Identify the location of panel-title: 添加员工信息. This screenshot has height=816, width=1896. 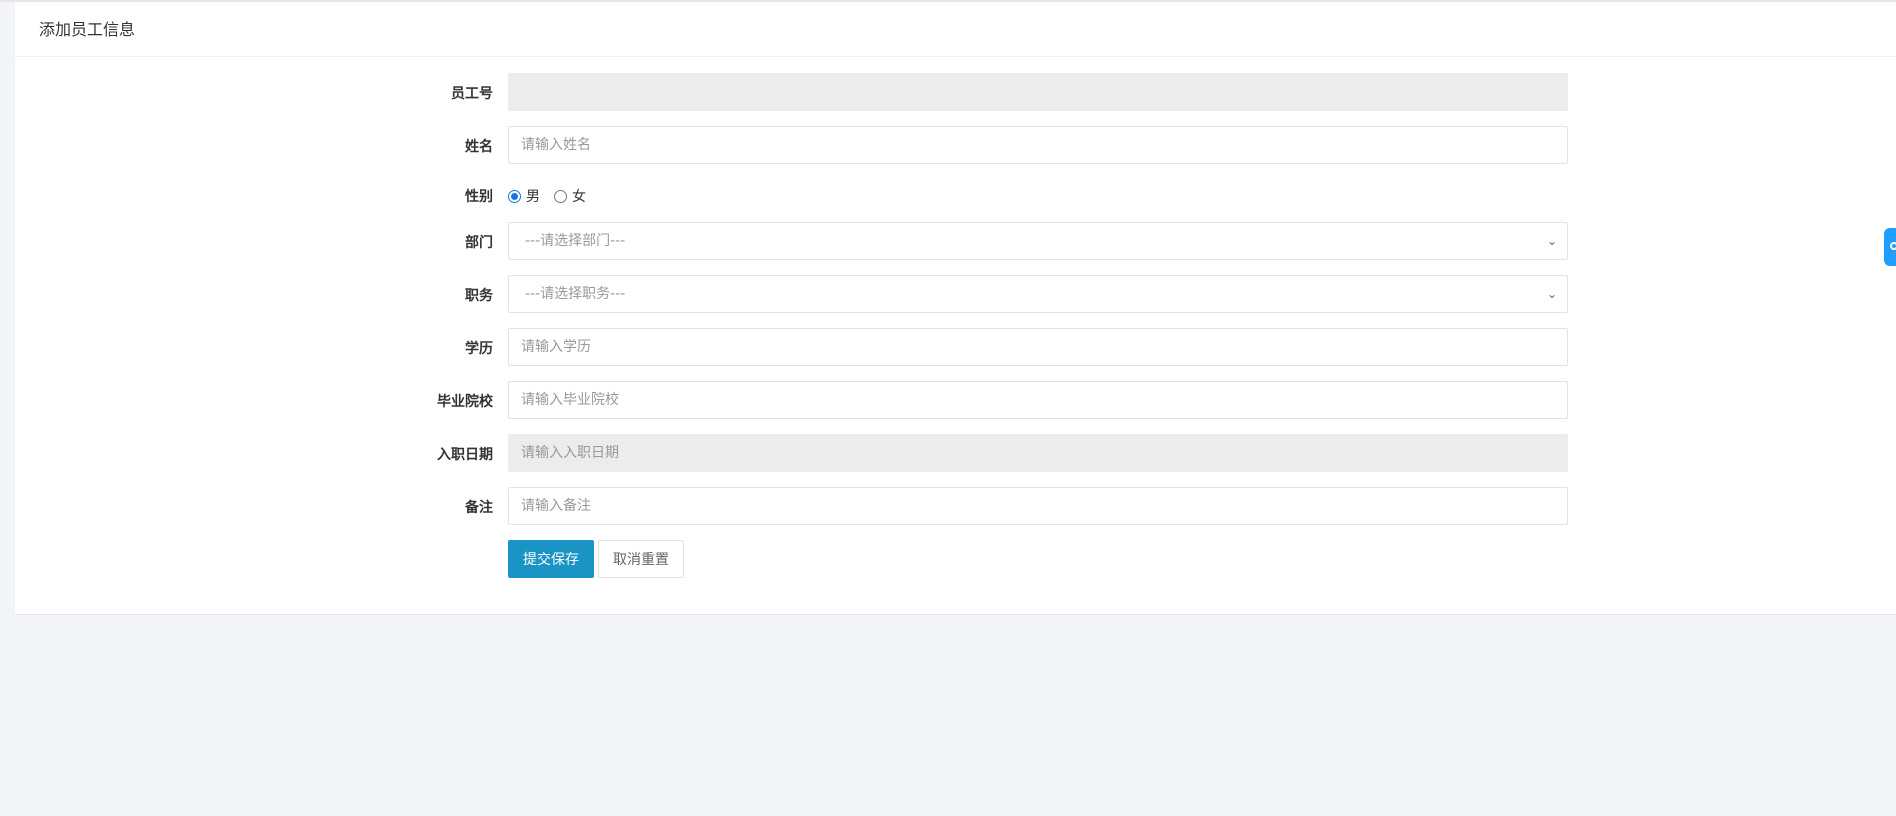
(955, 29).